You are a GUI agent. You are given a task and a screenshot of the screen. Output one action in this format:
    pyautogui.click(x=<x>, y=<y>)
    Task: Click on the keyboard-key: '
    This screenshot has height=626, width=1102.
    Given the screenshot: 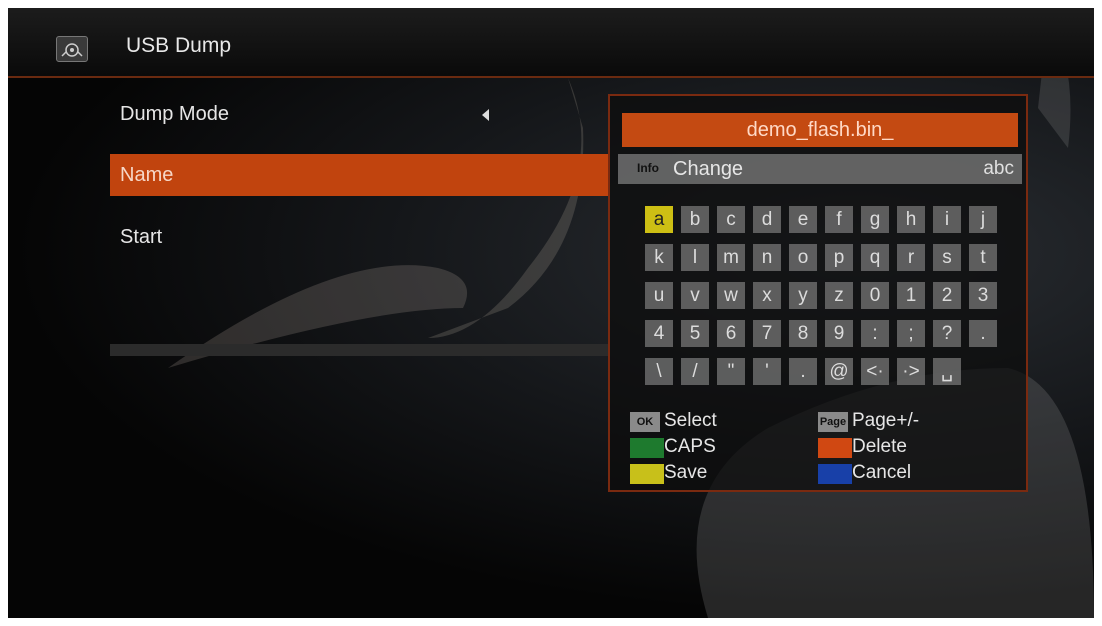 What is the action you would take?
    pyautogui.click(x=767, y=371)
    